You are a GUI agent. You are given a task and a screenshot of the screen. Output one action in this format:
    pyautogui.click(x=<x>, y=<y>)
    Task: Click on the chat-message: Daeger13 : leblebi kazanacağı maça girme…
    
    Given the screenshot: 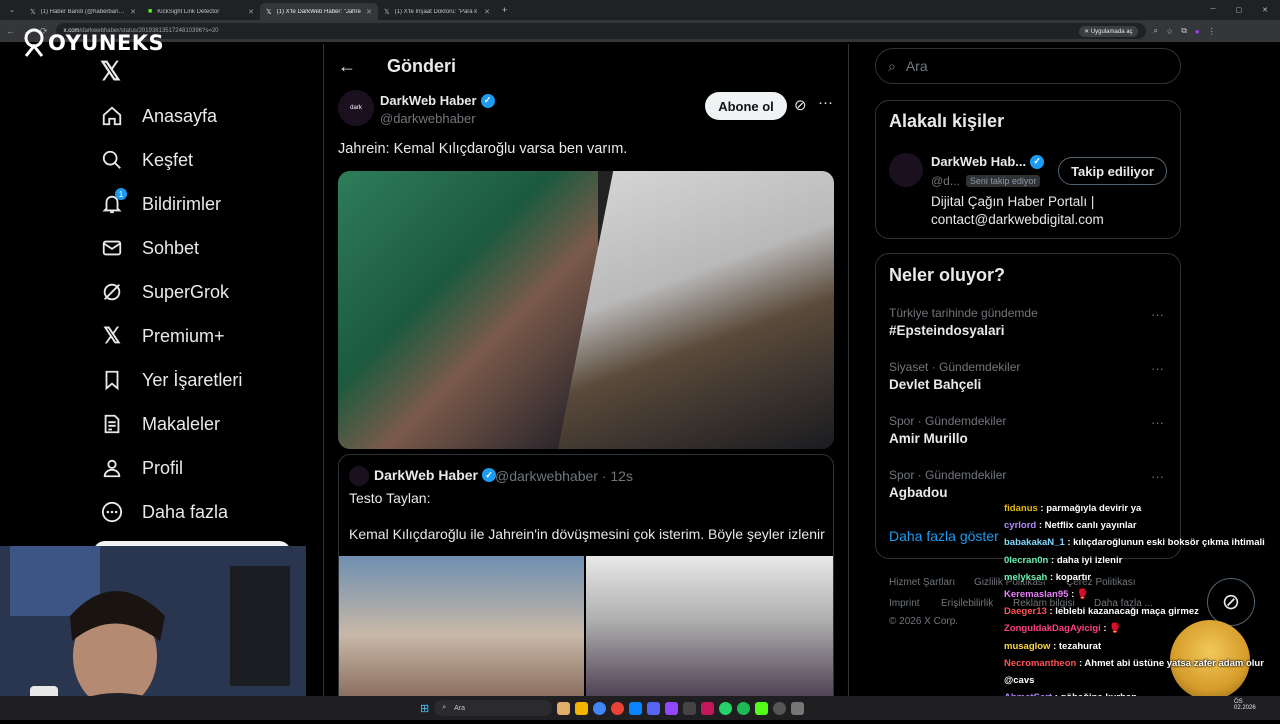 What is the action you would take?
    pyautogui.click(x=1139, y=611)
    